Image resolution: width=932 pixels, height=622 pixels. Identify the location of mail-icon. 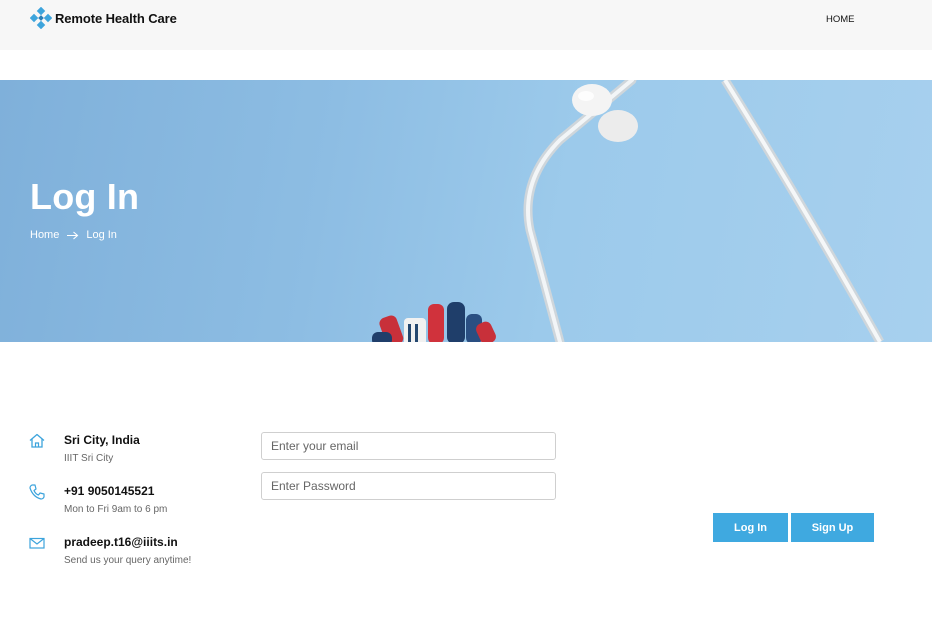
(37, 543).